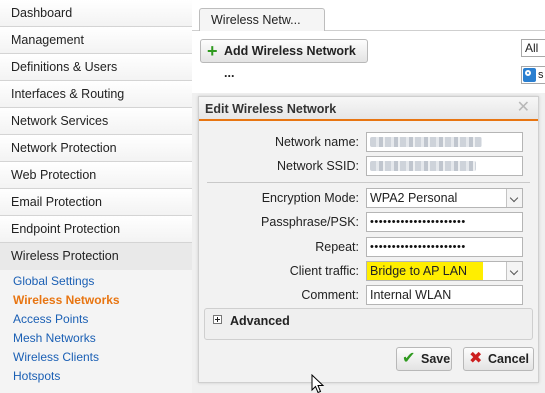  Describe the element at coordinates (96, 202) in the screenshot. I see `nav-item-email-protection: Email Protection` at that location.